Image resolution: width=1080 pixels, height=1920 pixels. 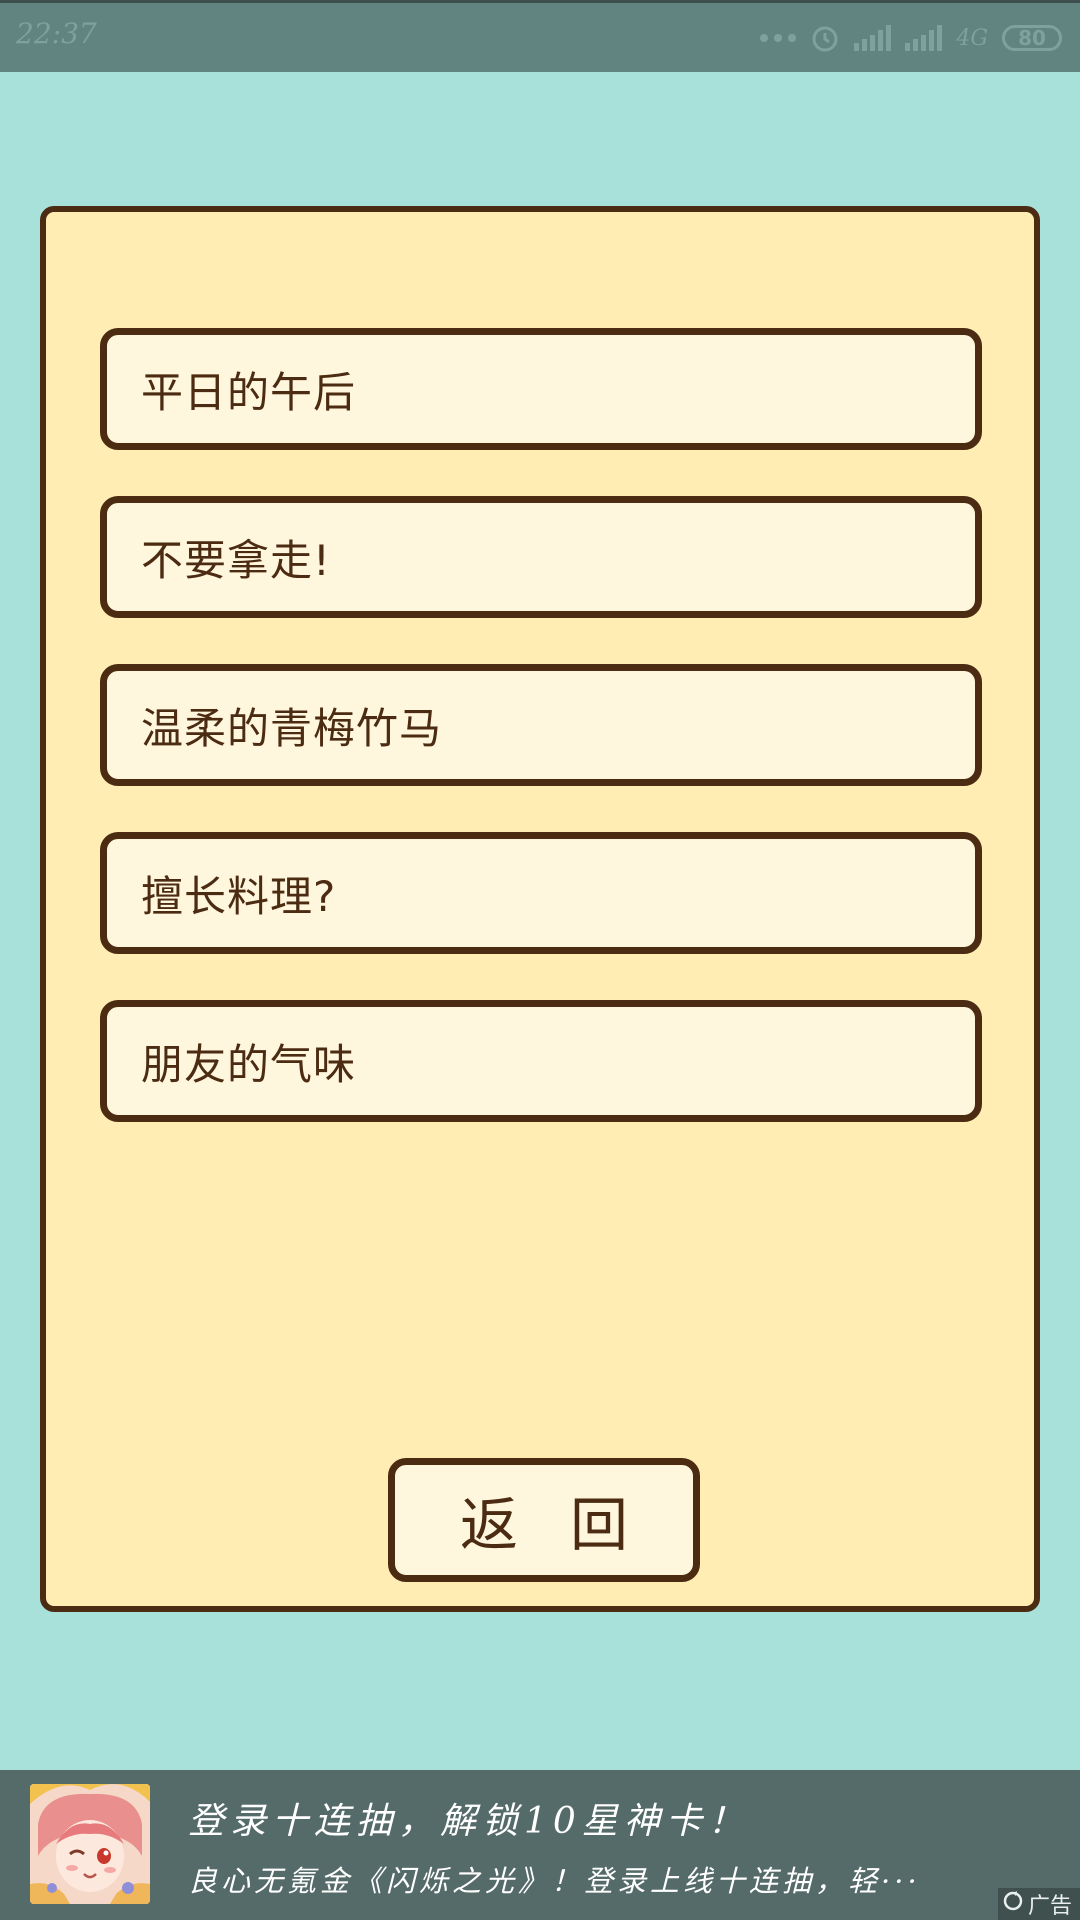 What do you see at coordinates (90, 1844) in the screenshot?
I see `ad-app-icon` at bounding box center [90, 1844].